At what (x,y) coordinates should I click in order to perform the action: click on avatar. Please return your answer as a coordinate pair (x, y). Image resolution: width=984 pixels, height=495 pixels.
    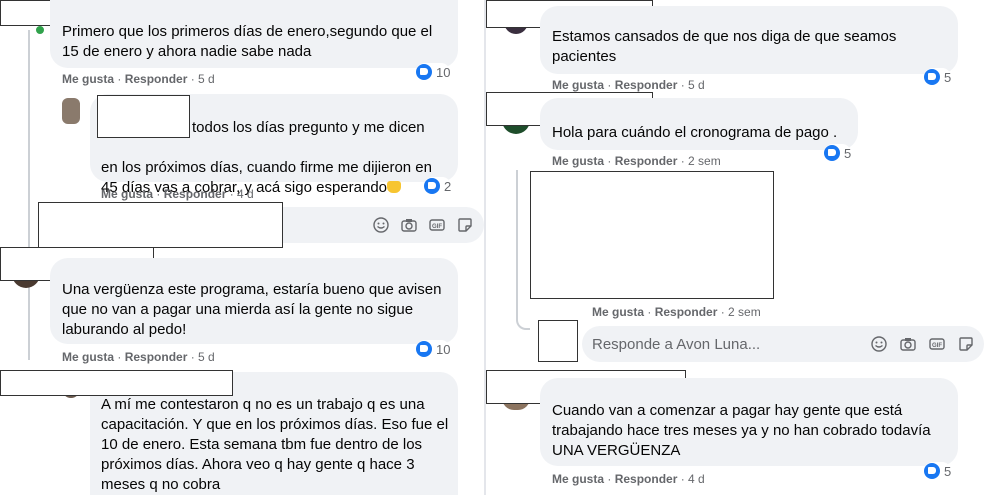
    Looking at the image, I should click on (71, 111).